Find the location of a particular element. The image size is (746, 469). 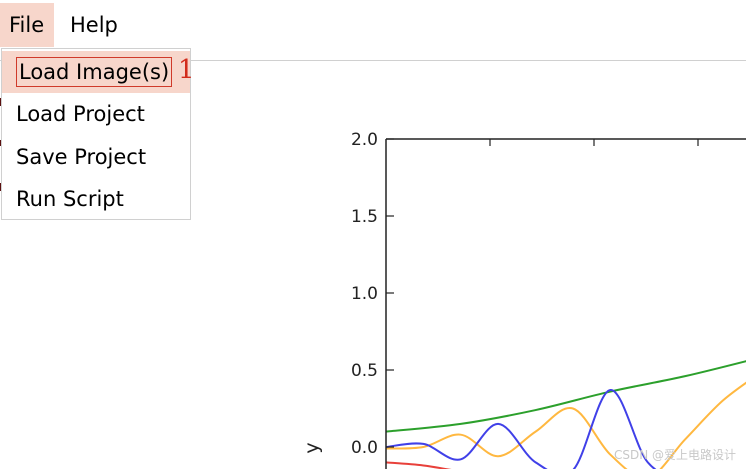

menu-item-load-images: Load Image(s) is located at coordinates (96, 72).